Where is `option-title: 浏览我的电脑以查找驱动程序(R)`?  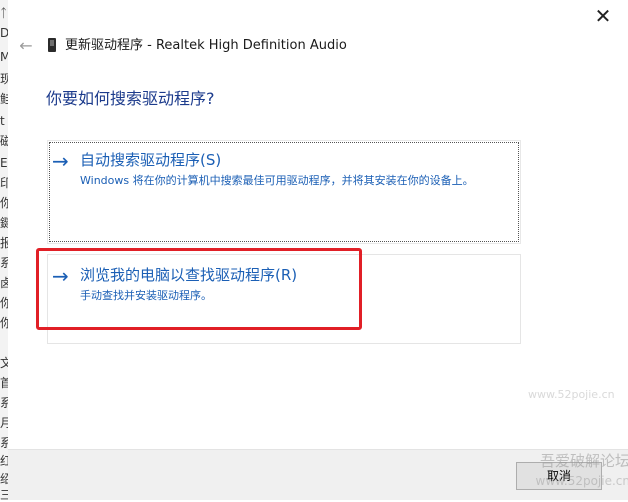 option-title: 浏览我的电脑以查找驱动程序(R) is located at coordinates (189, 275).